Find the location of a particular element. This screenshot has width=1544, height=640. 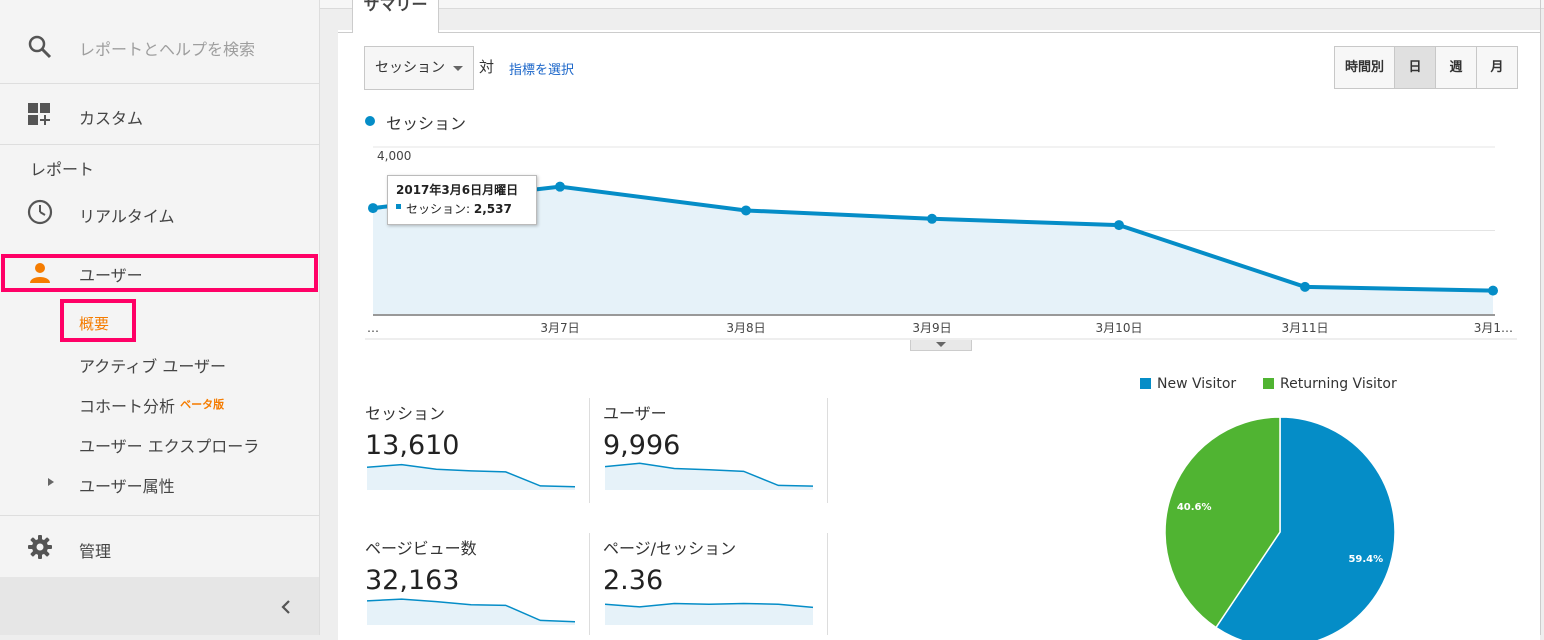

pie-legend-item-returning: Returning Visitor is located at coordinates (1330, 384).